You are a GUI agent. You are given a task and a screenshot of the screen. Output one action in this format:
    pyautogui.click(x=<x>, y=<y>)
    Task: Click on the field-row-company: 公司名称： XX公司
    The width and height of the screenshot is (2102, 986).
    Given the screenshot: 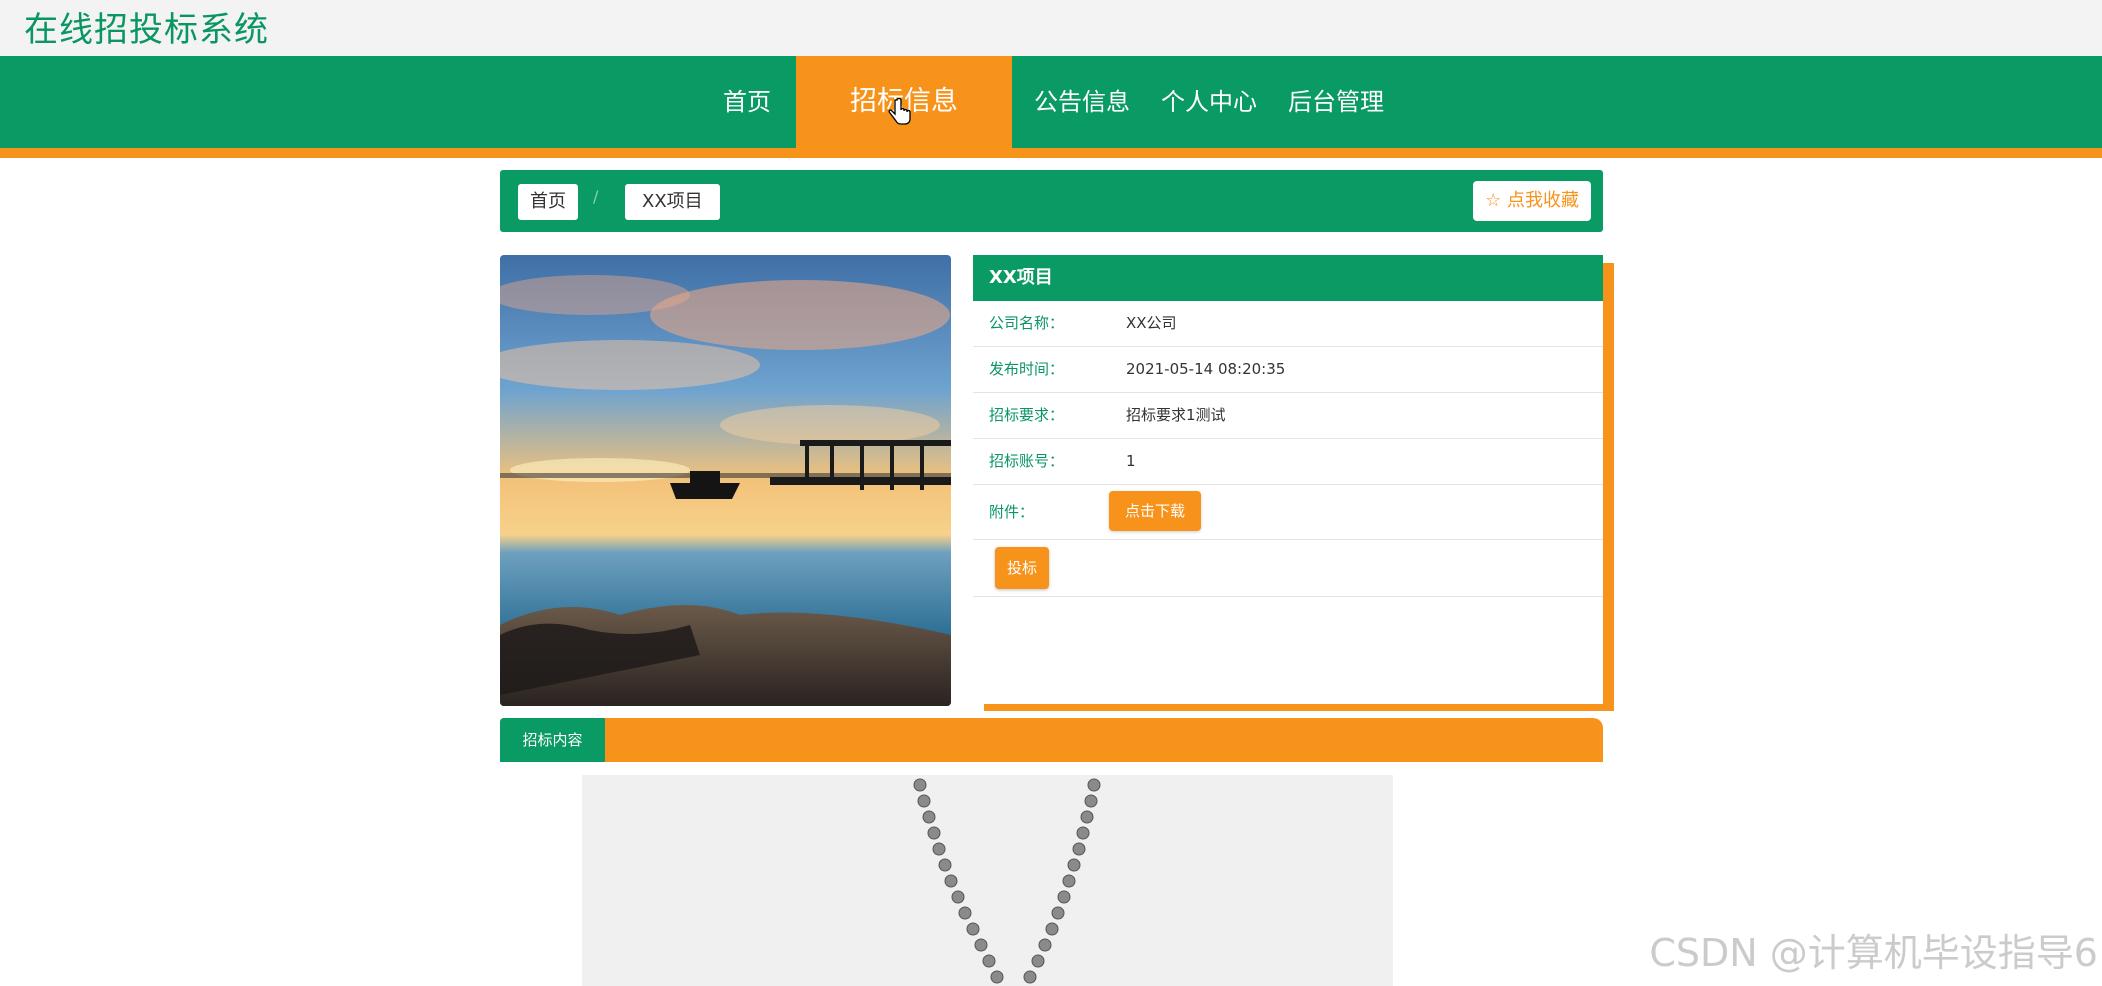 What is the action you would take?
    pyautogui.click(x=1288, y=324)
    